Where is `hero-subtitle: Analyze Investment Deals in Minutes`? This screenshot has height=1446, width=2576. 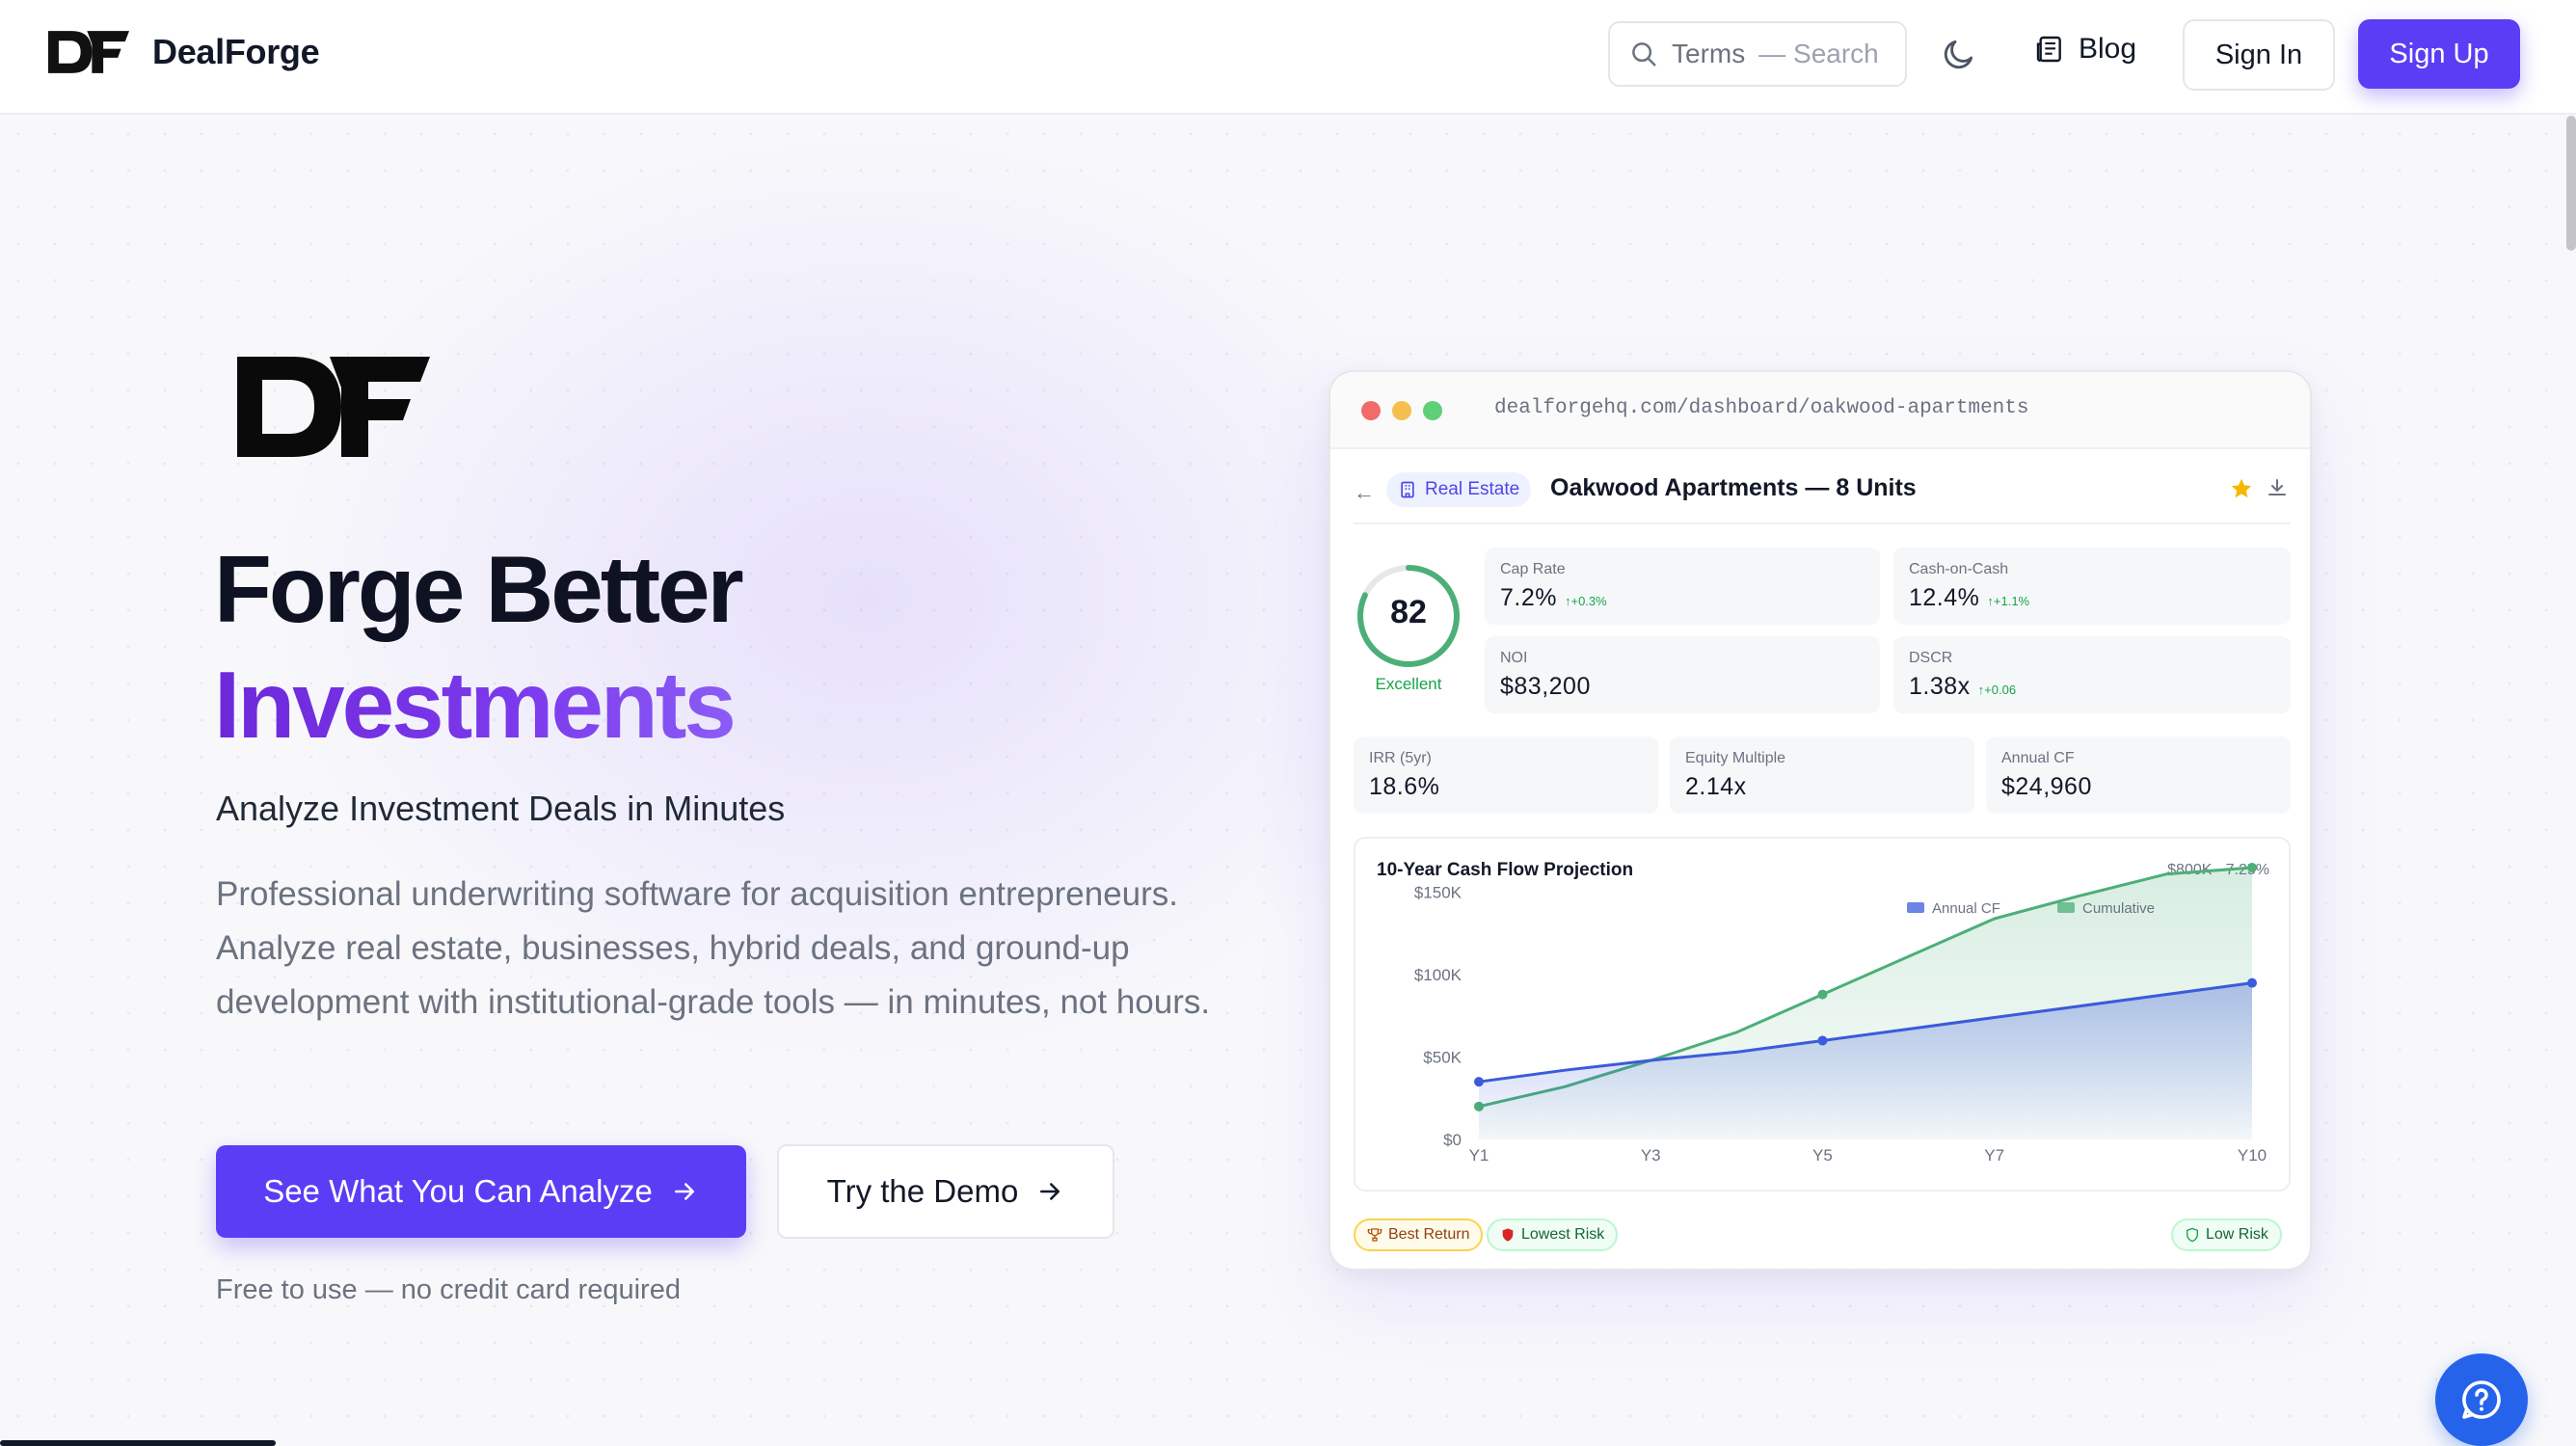
hero-subtitle: Analyze Investment Deals in Minutes is located at coordinates (501, 808).